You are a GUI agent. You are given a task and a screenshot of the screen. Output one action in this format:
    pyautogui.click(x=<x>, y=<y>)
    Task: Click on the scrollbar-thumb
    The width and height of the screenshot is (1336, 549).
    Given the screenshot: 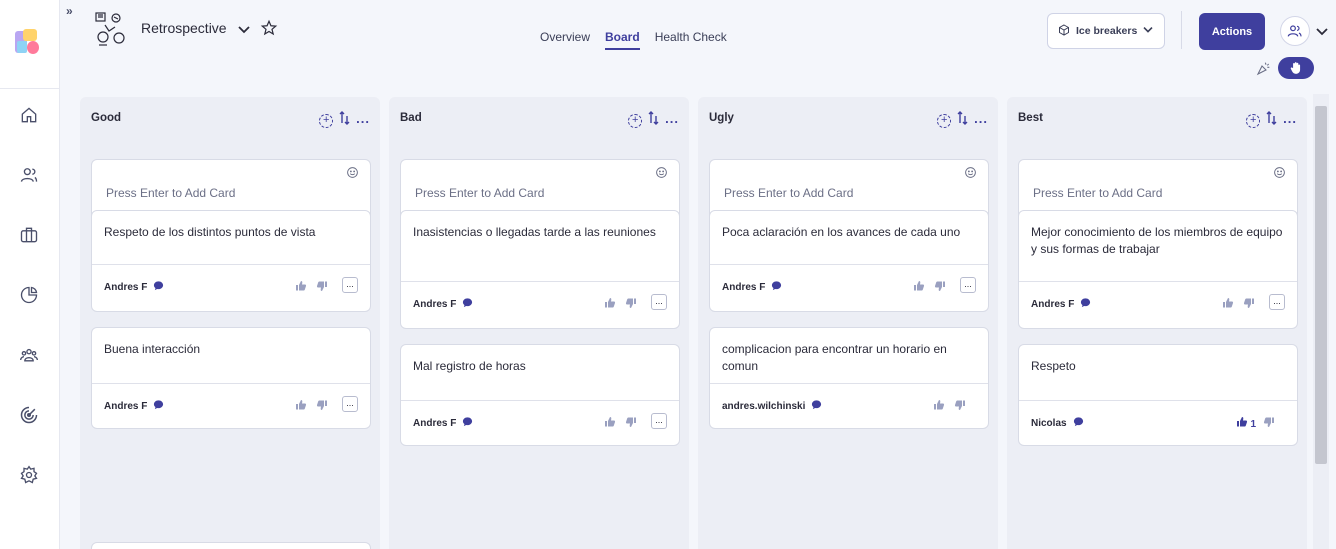 What is the action you would take?
    pyautogui.click(x=1321, y=285)
    